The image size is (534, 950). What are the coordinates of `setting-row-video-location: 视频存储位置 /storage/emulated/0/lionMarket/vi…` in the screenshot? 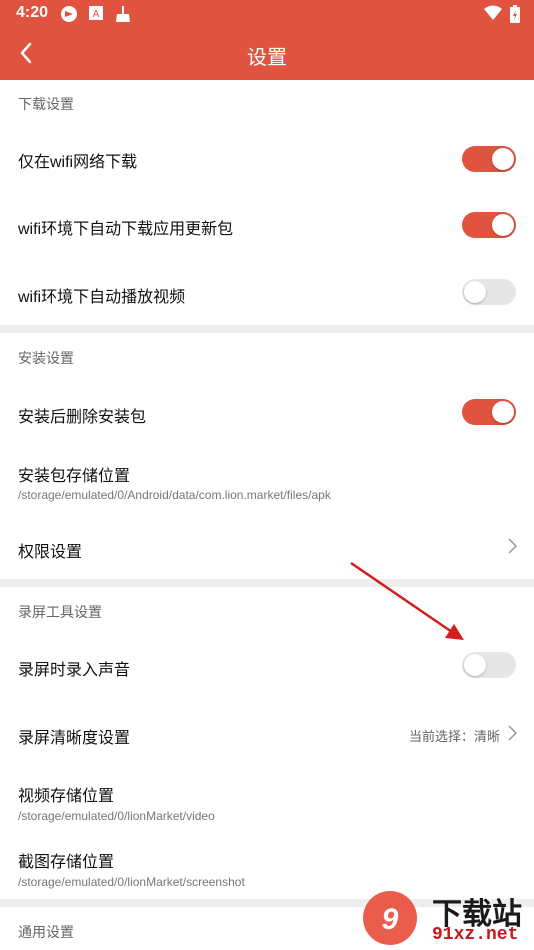 It's located at (267, 801).